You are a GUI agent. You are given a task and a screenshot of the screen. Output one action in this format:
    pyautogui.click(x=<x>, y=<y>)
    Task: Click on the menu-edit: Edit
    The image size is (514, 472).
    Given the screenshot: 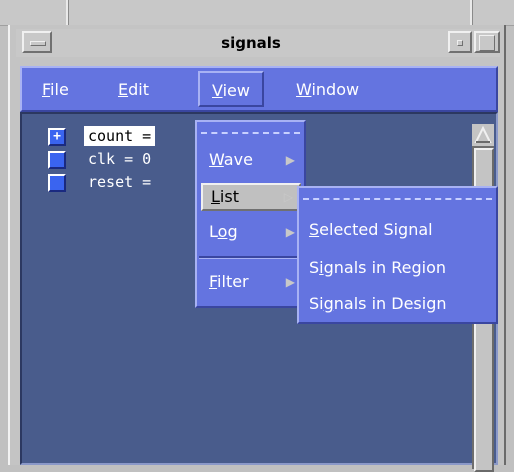 What is the action you would take?
    pyautogui.click(x=133, y=89)
    